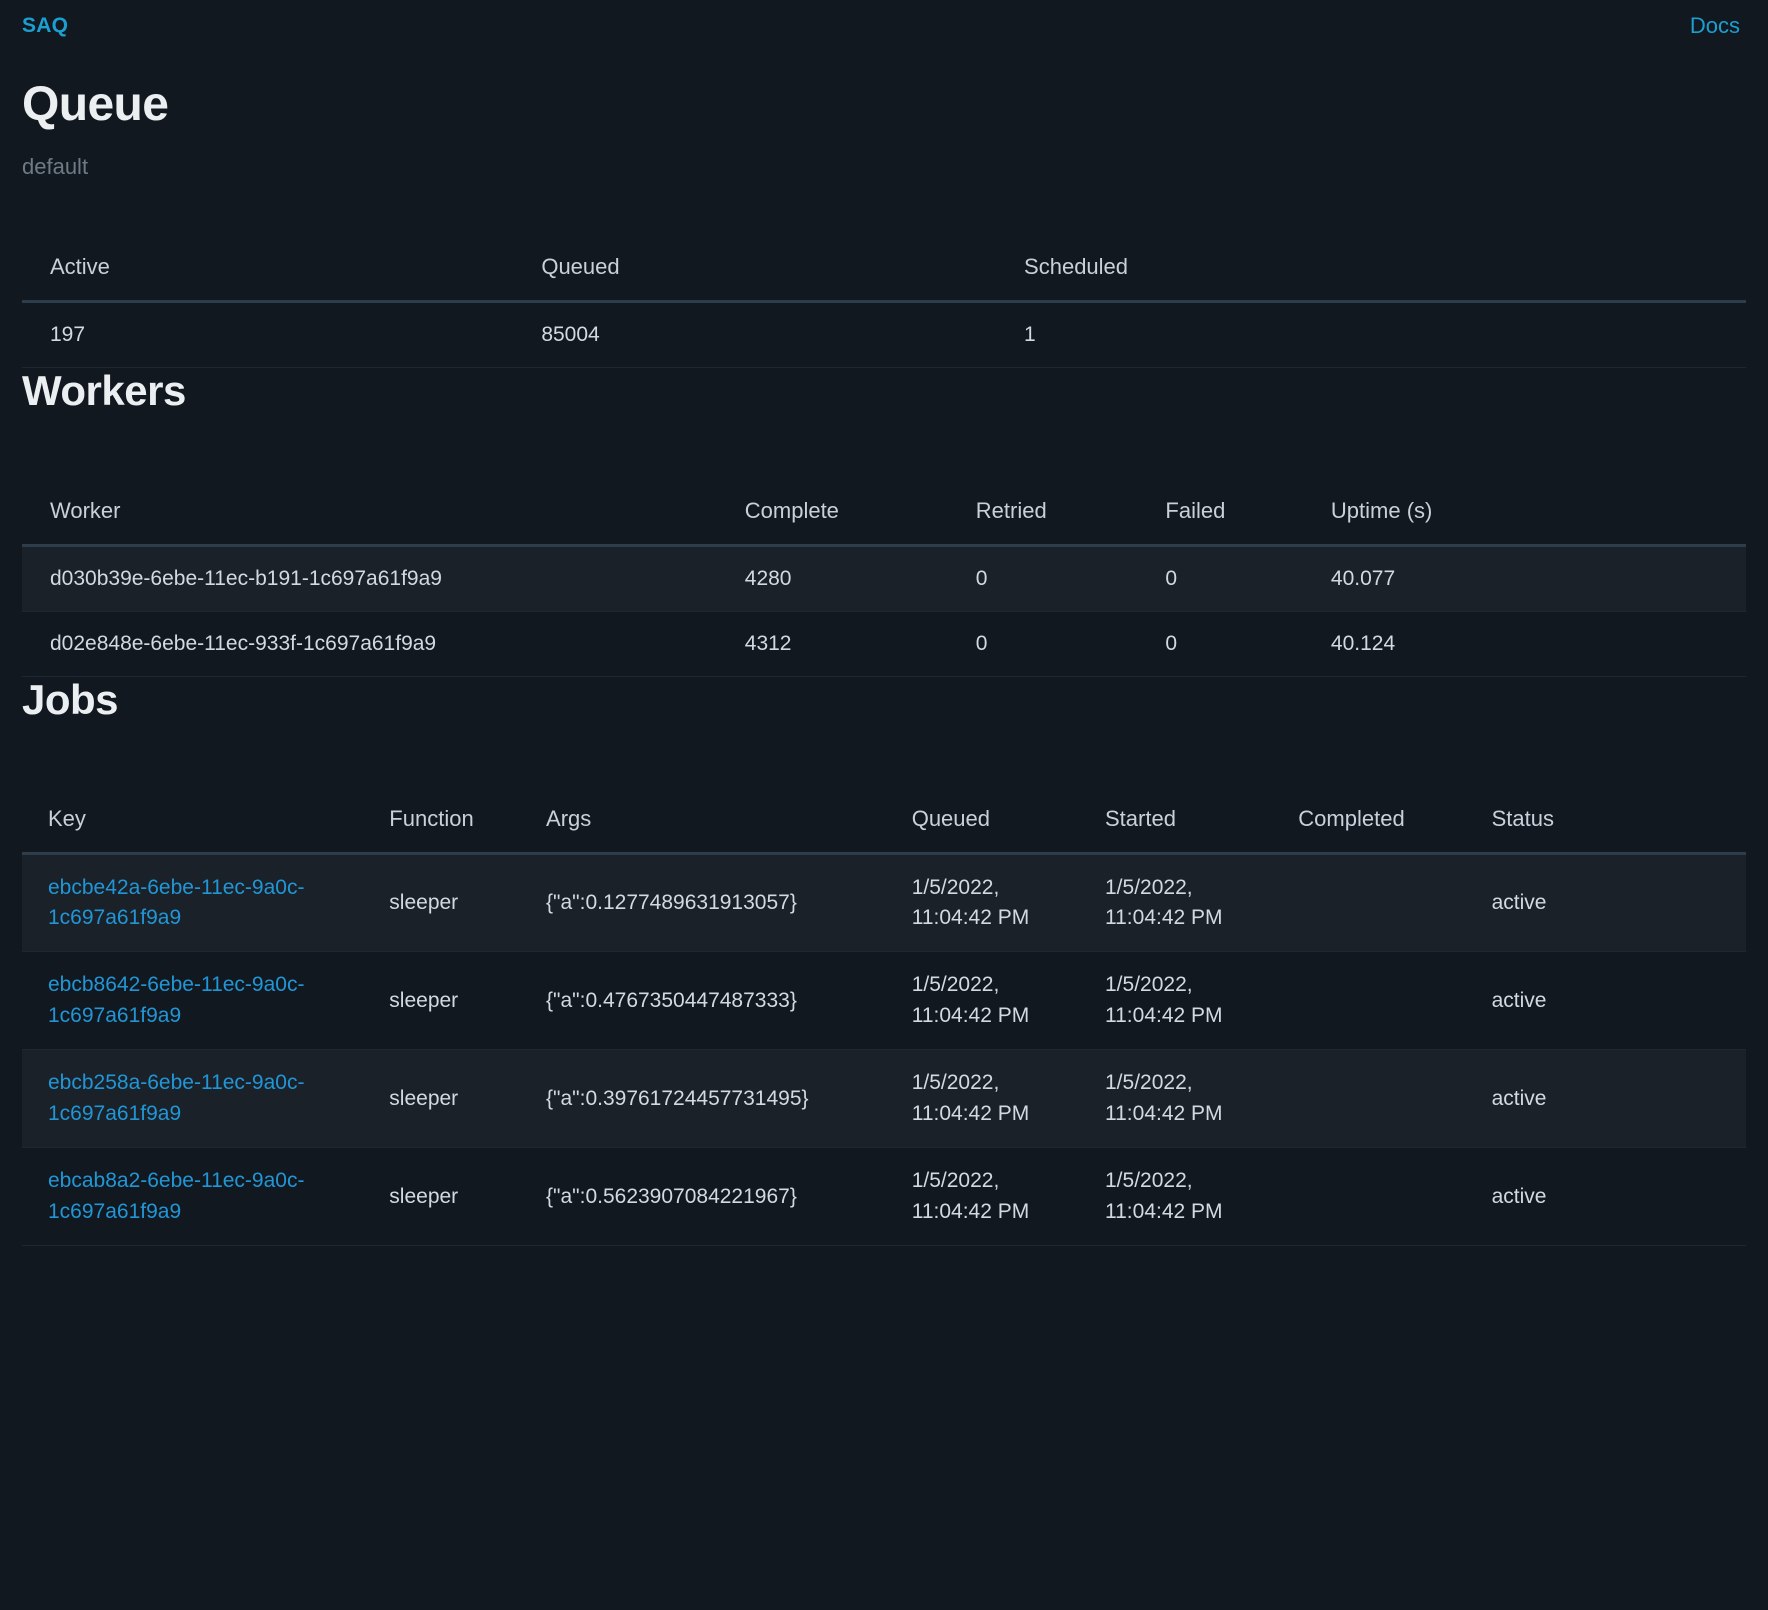 This screenshot has width=1768, height=1610. I want to click on queue-queued-value: 85004, so click(755, 335).